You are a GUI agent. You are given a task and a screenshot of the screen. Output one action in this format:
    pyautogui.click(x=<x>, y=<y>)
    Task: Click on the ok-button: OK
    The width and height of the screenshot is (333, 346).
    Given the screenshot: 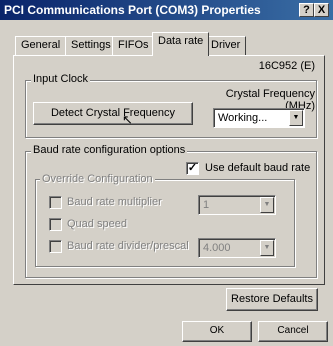 What is the action you would take?
    pyautogui.click(x=217, y=331)
    